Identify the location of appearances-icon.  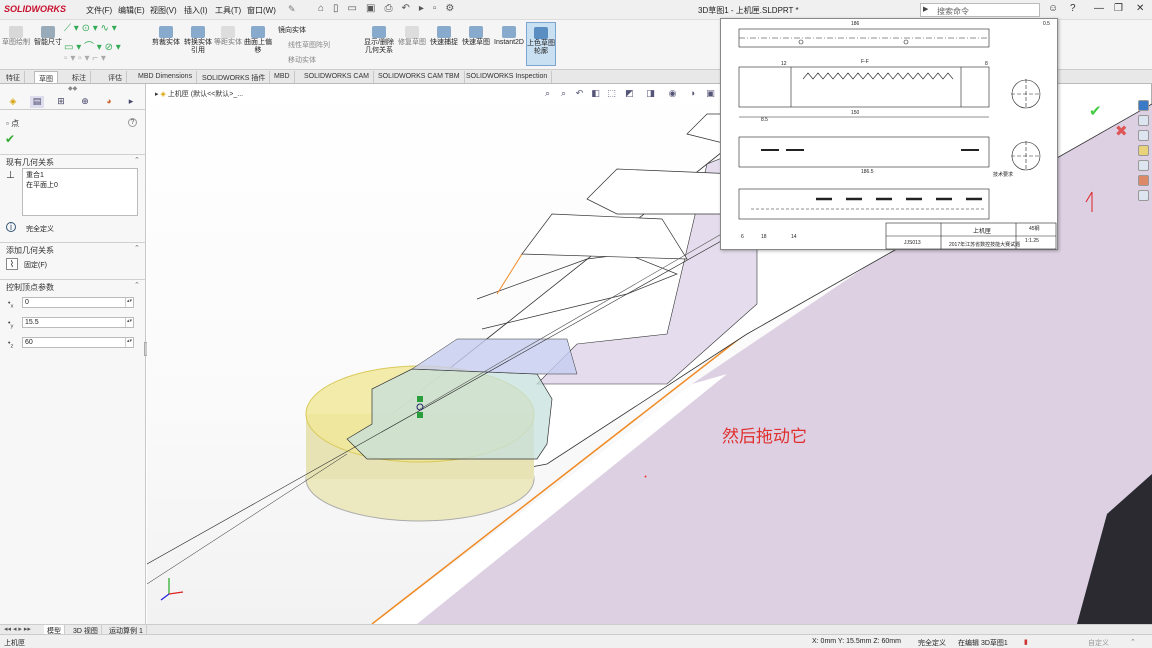
(1143, 180).